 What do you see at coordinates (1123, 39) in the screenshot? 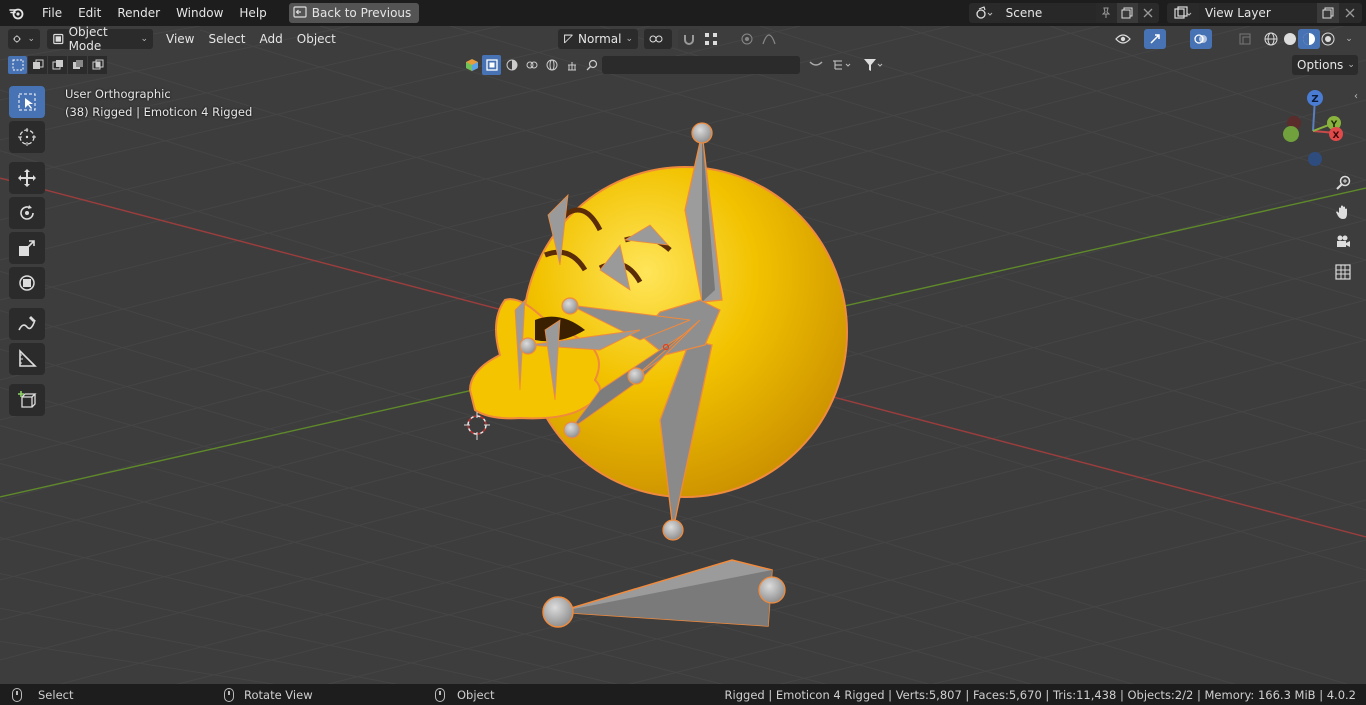
I see `visibility-icon` at bounding box center [1123, 39].